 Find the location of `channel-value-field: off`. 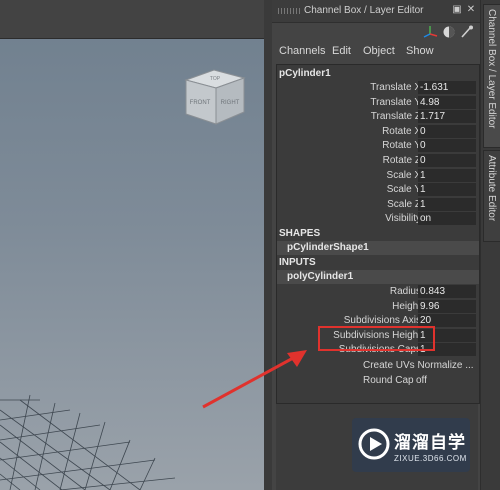

channel-value-field: off is located at coordinates (421, 380).